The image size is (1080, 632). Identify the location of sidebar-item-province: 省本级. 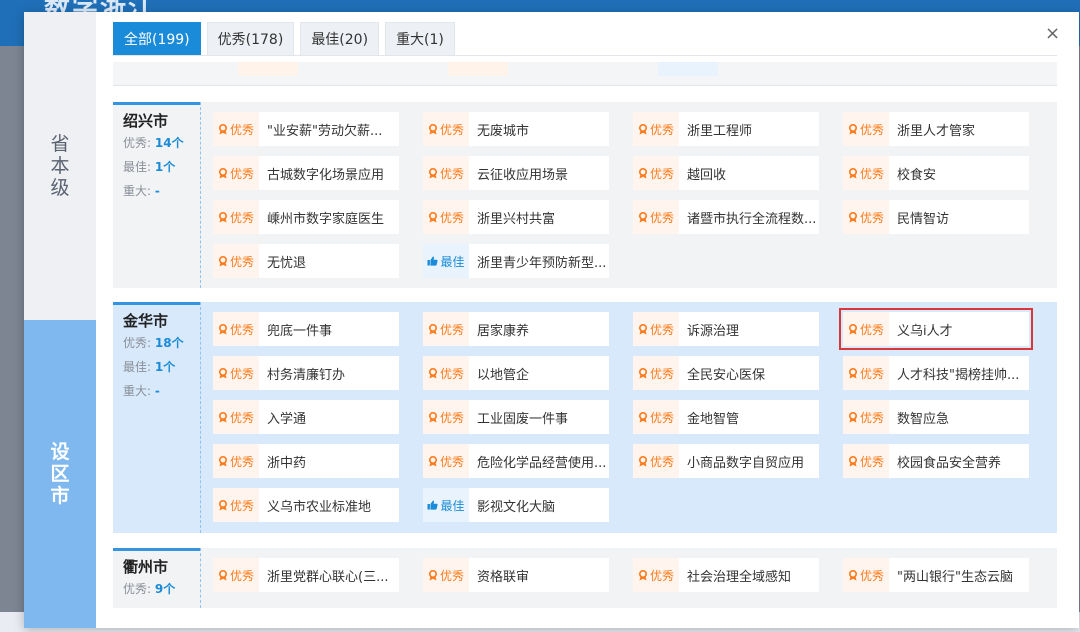
(60, 166).